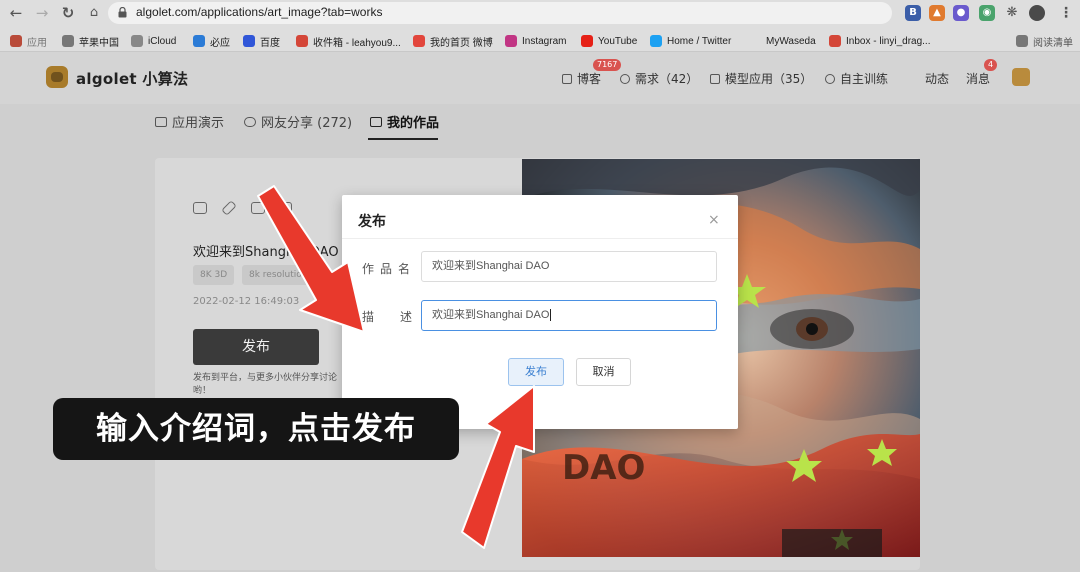 This screenshot has width=1080, height=572. Describe the element at coordinates (16, 13) in the screenshot. I see `back-icon: ←` at that location.